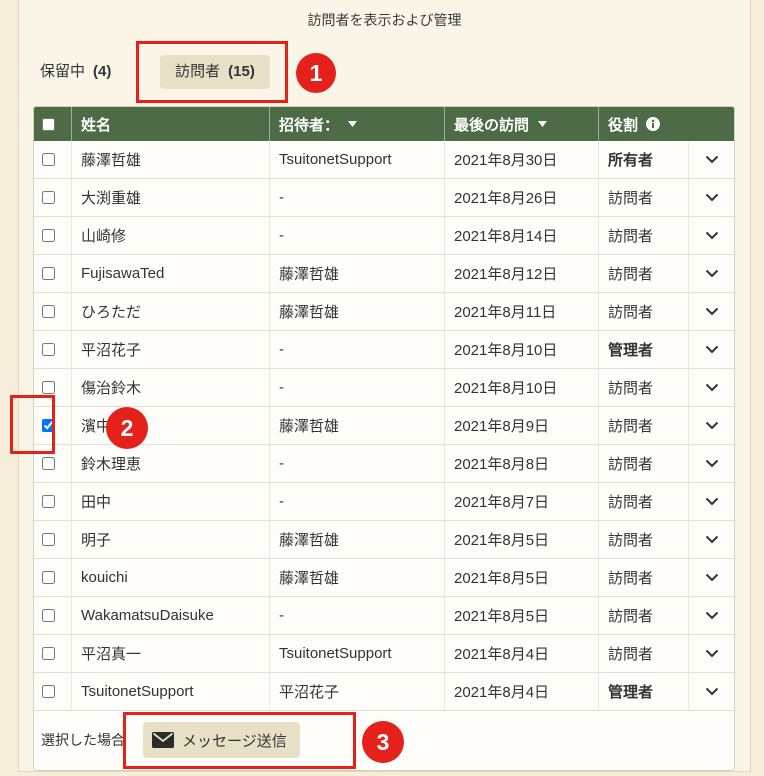  What do you see at coordinates (384, 312) in the screenshot?
I see `table-row: ひろただ 藤澤哲雄 2021年8月11日 訪問者` at bounding box center [384, 312].